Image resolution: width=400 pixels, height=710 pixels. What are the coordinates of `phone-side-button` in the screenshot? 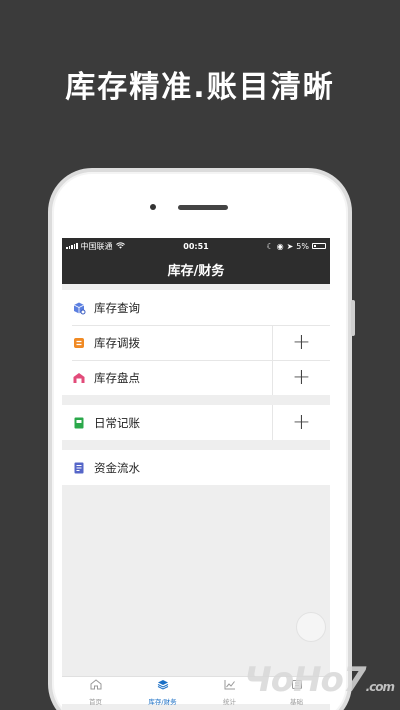 It's located at (353, 318).